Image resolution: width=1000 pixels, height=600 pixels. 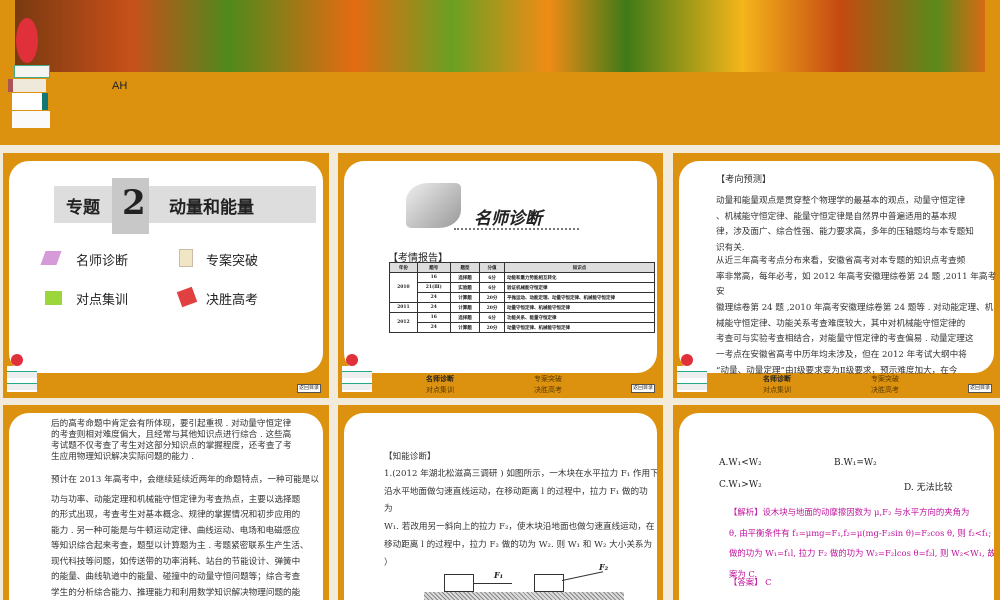 I want to click on book-icon, so click(x=187, y=297).